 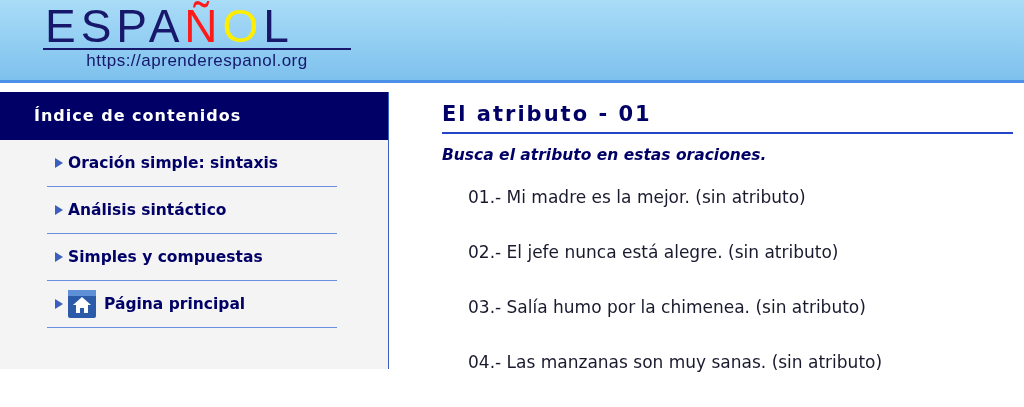 What do you see at coordinates (147, 210) in the screenshot?
I see `sidebar-link: Análisis sintáctico` at bounding box center [147, 210].